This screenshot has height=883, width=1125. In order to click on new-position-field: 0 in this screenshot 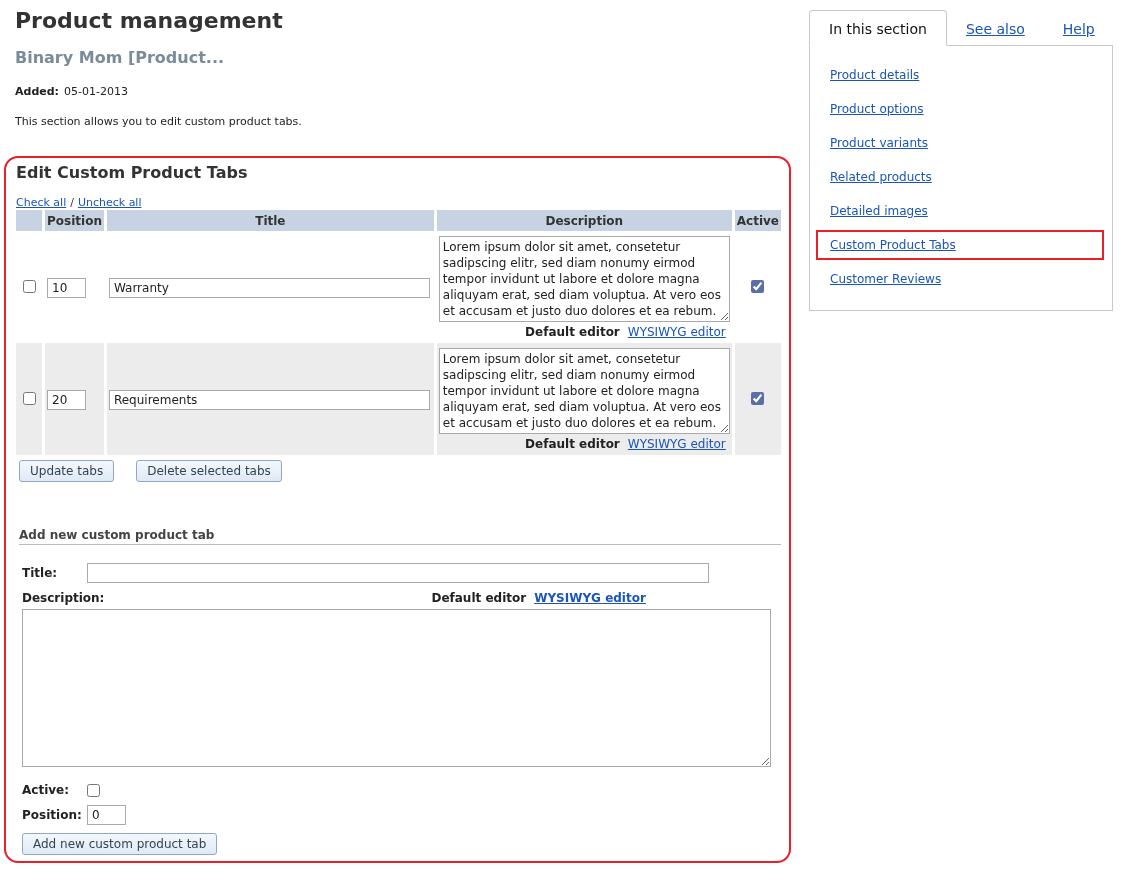, I will do `click(106, 815)`.